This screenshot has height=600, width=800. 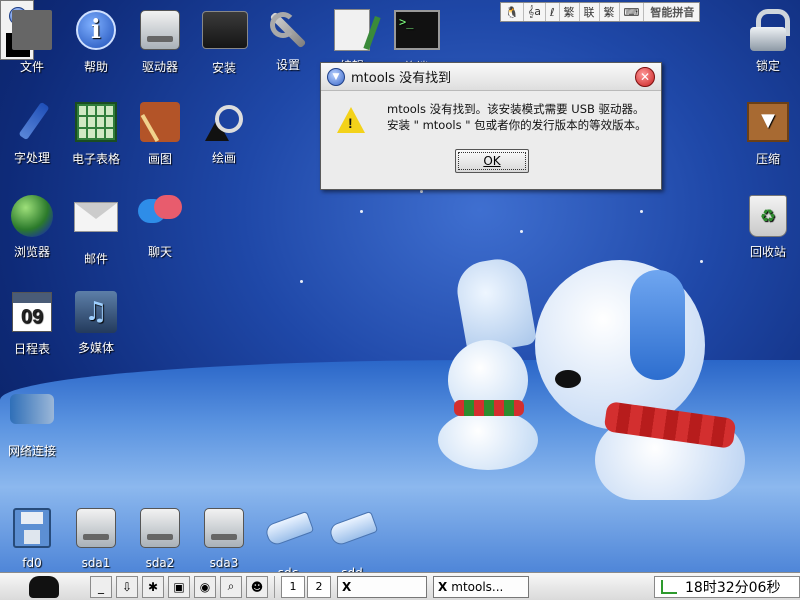 What do you see at coordinates (553, 12) in the screenshot?
I see `ime-segment: ℓ` at bounding box center [553, 12].